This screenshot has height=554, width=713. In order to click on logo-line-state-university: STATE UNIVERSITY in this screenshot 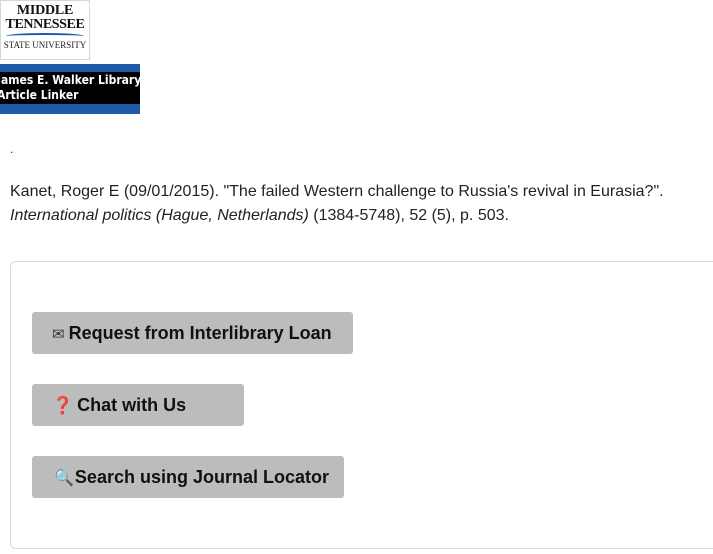, I will do `click(45, 45)`.